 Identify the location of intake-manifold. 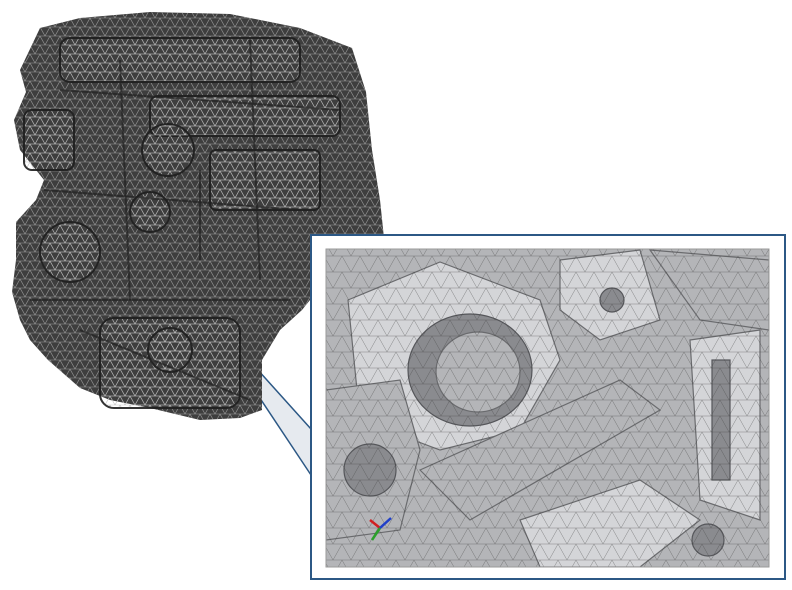
(180, 60).